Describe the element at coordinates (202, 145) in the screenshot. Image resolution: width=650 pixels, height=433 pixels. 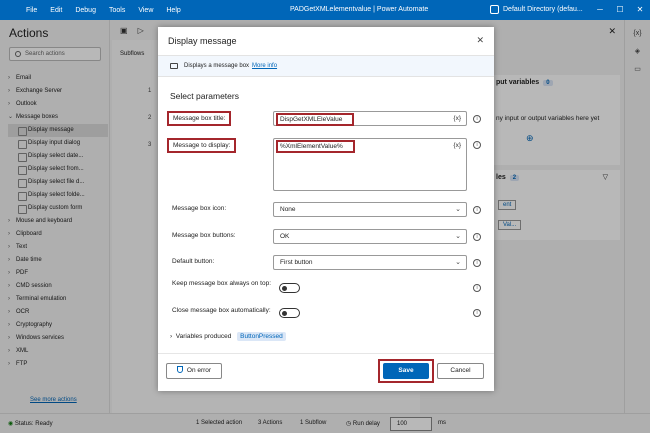
I see `message-to-display-label: Message to display:` at that location.